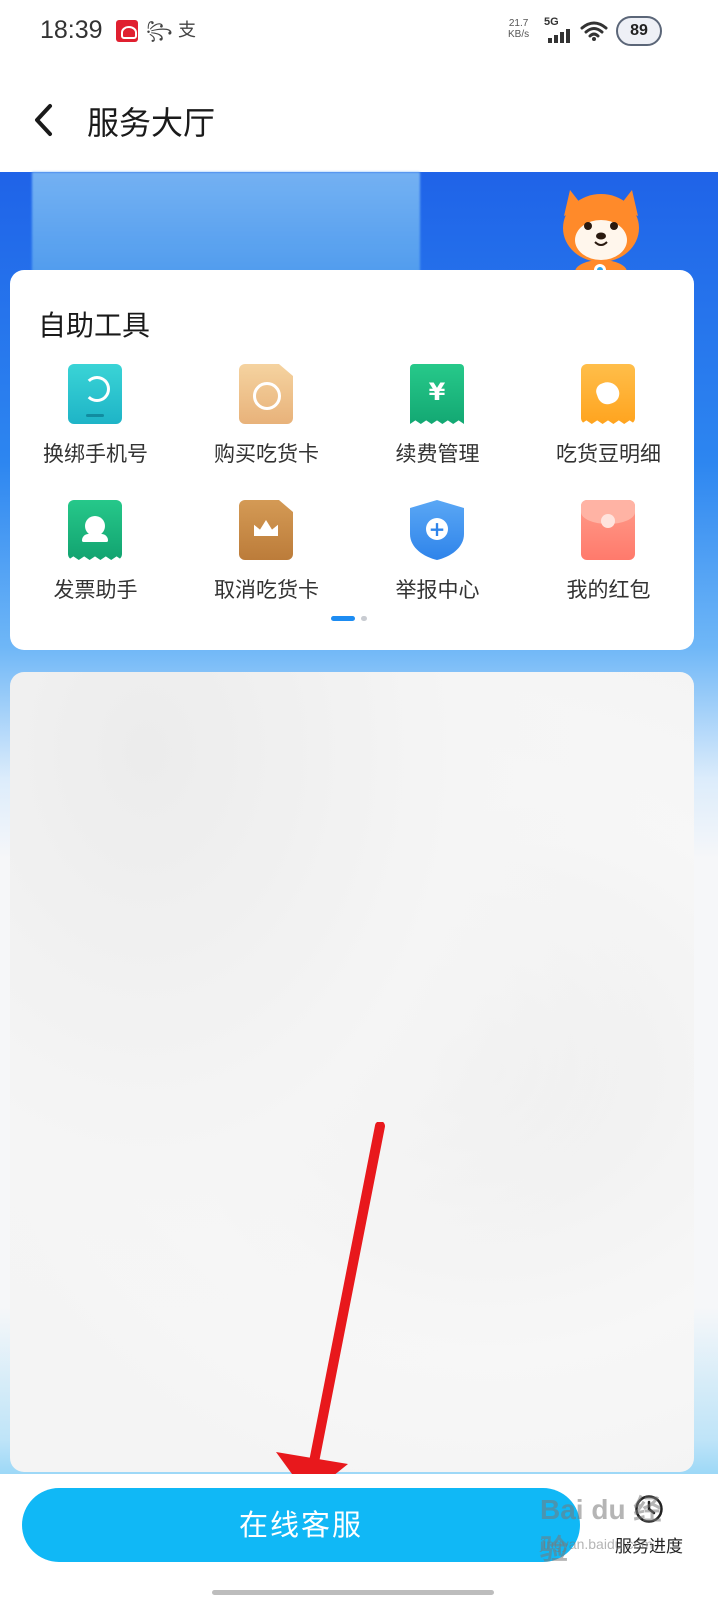  I want to click on red-packet-icon, so click(608, 530).